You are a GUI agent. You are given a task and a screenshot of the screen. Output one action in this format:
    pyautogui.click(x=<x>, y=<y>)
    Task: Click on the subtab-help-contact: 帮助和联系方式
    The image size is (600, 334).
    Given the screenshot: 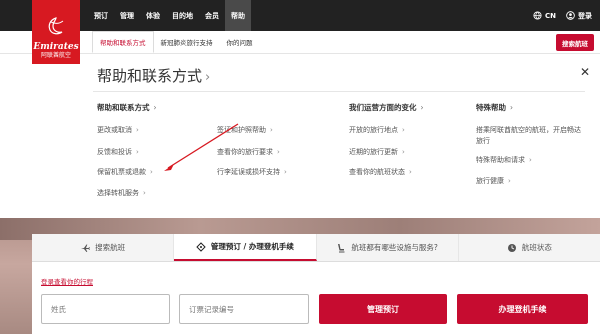 What is the action you would take?
    pyautogui.click(x=123, y=42)
    